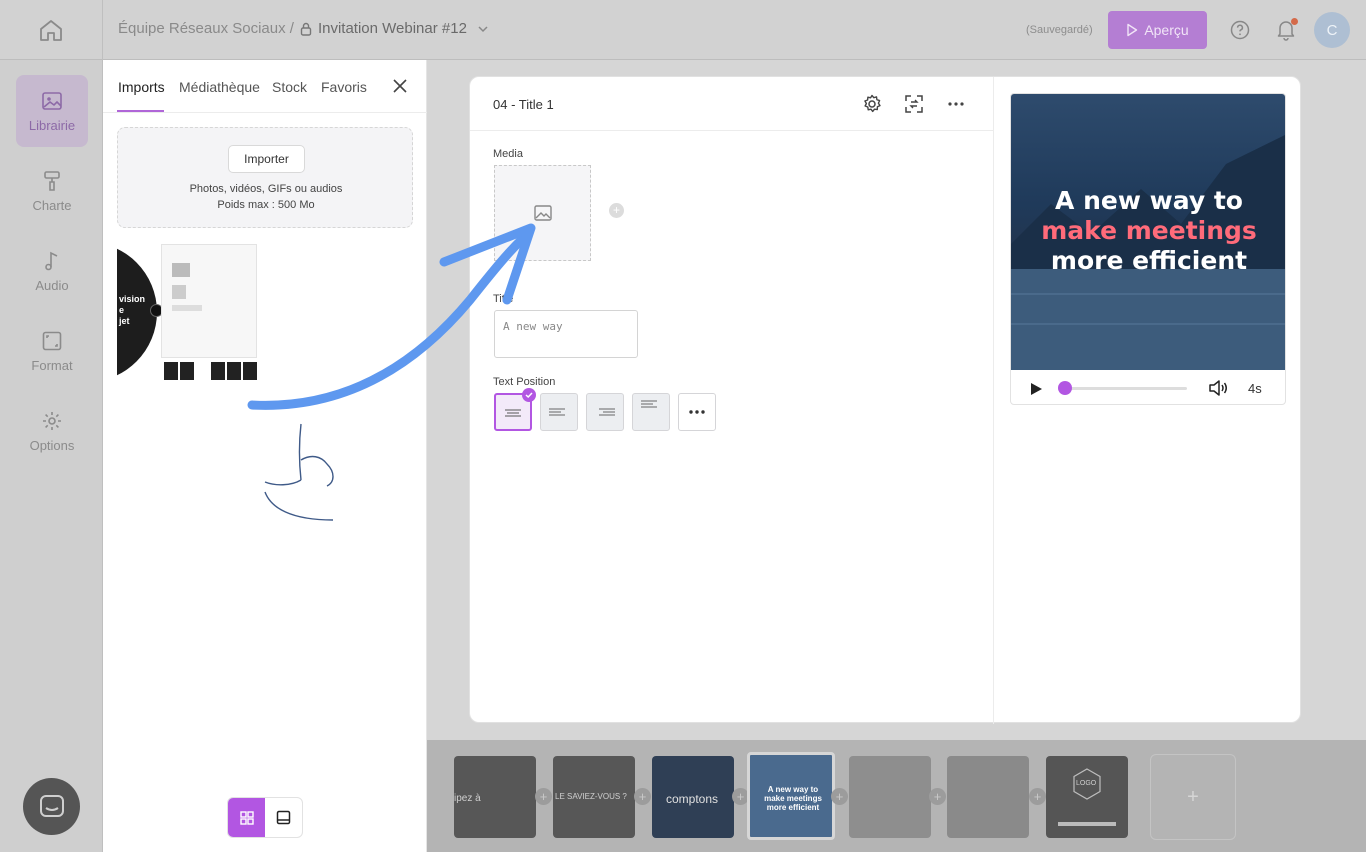 The image size is (1366, 852). What do you see at coordinates (1193, 797) in the screenshot?
I see `add-slide-button: +` at bounding box center [1193, 797].